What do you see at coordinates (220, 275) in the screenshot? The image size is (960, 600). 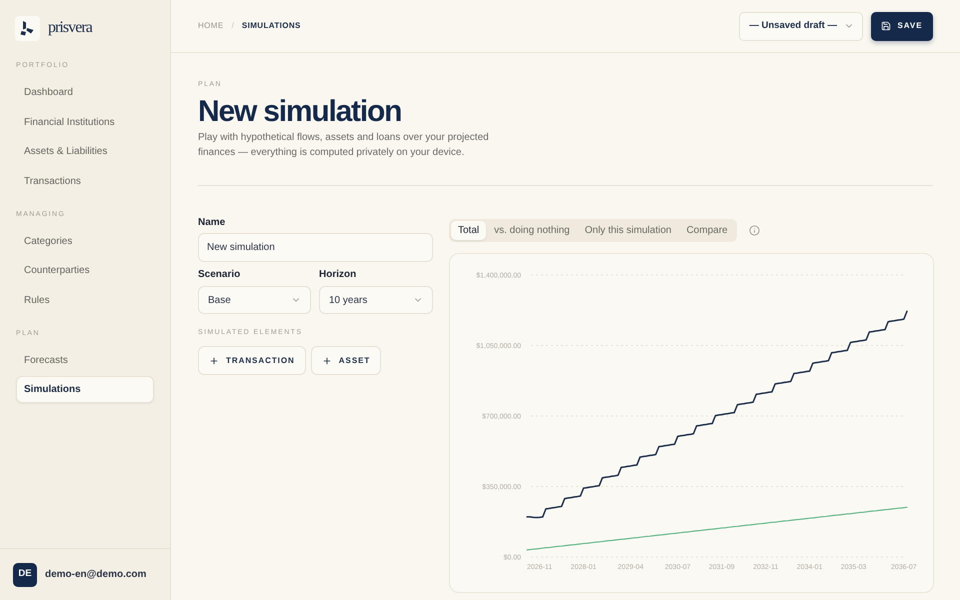 I see `field-label: Scenario` at bounding box center [220, 275].